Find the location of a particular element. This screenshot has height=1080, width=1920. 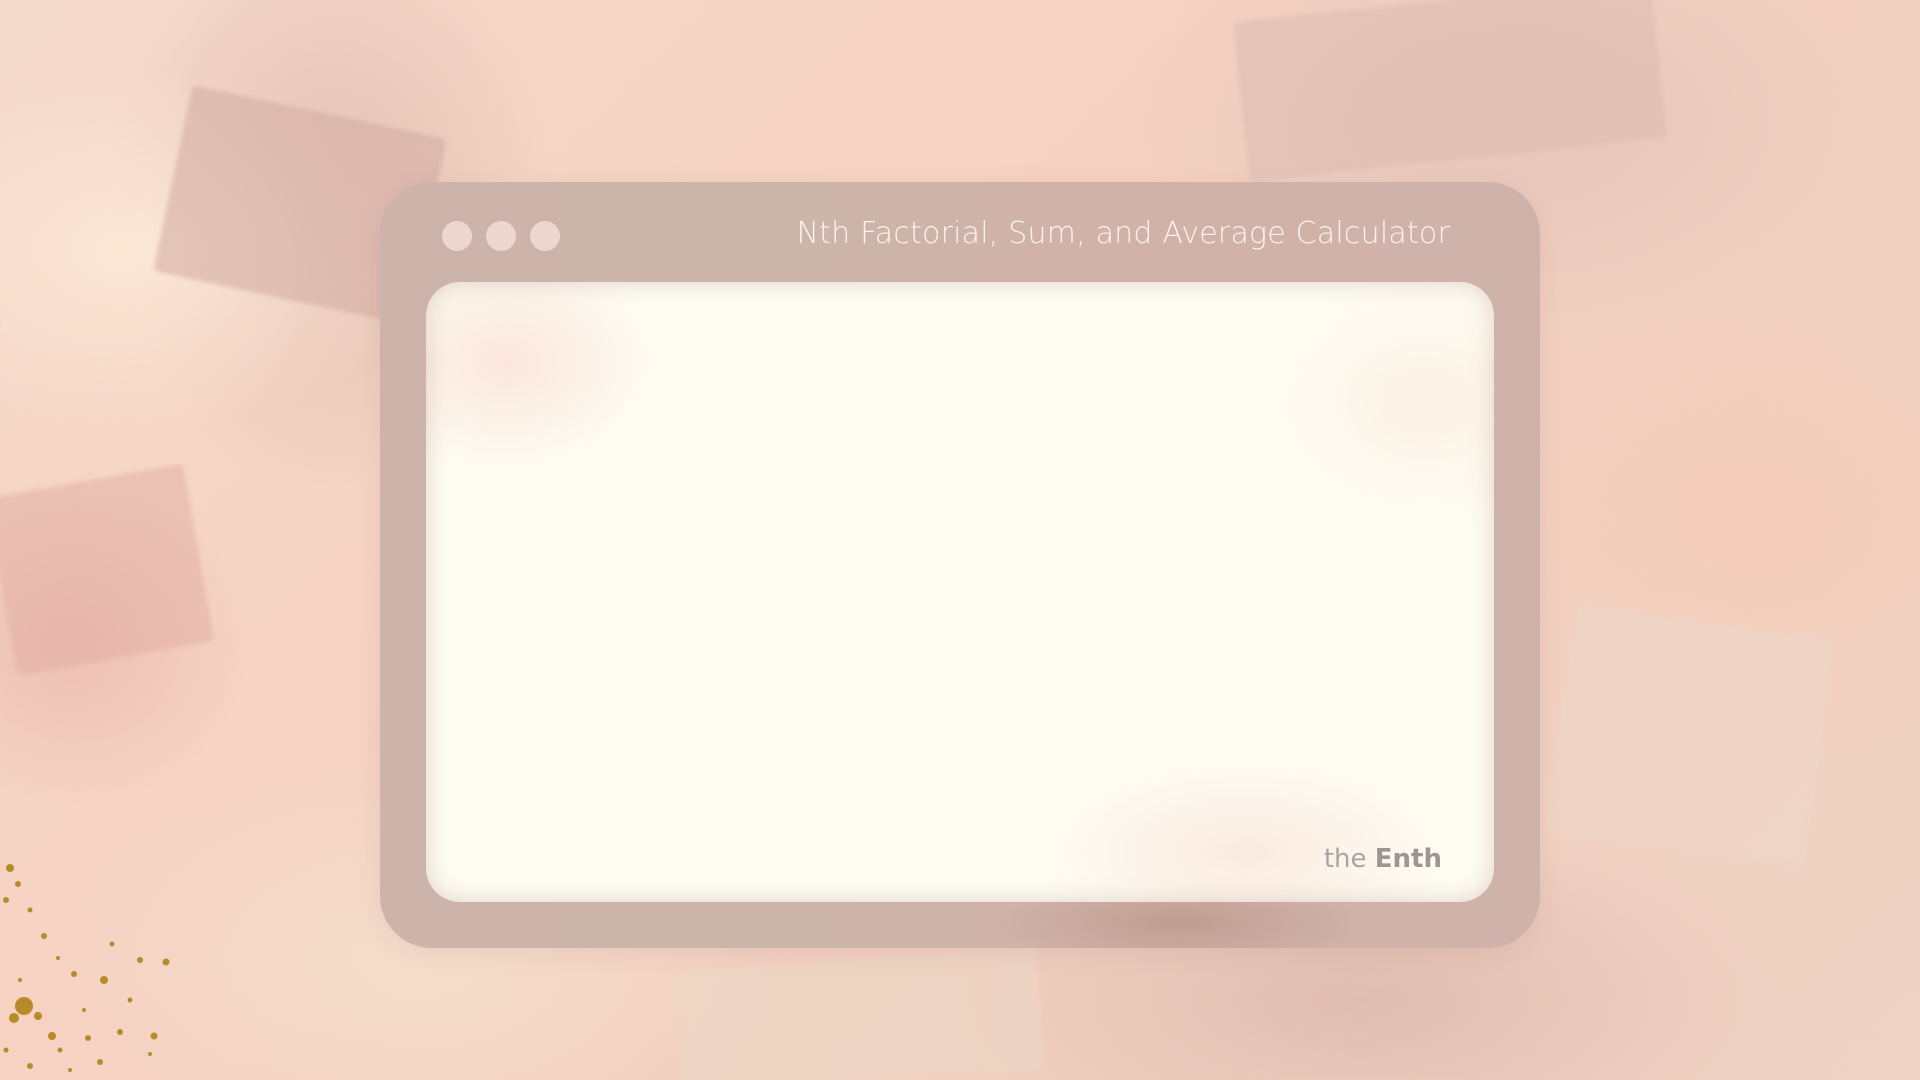

brand-watermark: the Enth is located at coordinates (1383, 859).